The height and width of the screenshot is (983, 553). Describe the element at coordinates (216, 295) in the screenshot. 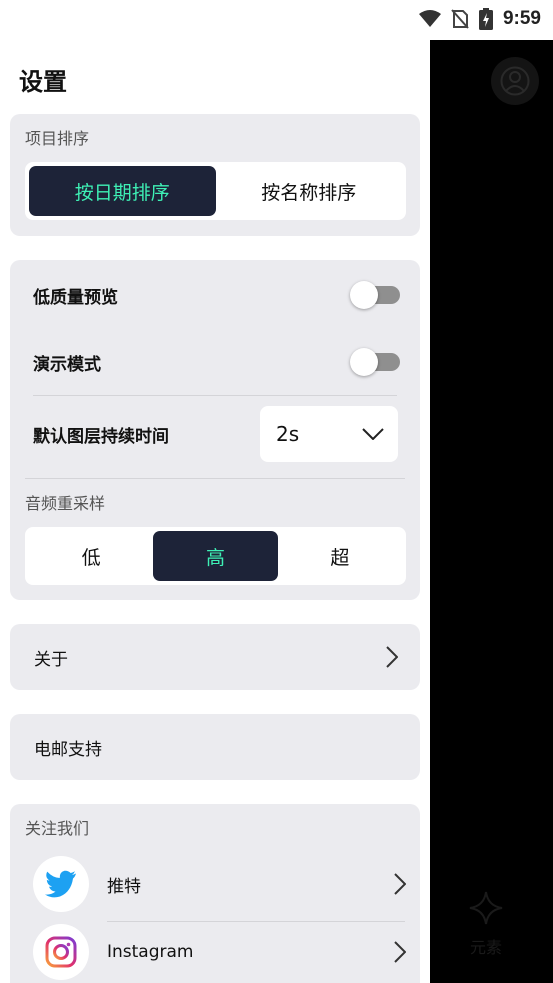

I see `low-quality-preview-row: 低质量预览` at that location.